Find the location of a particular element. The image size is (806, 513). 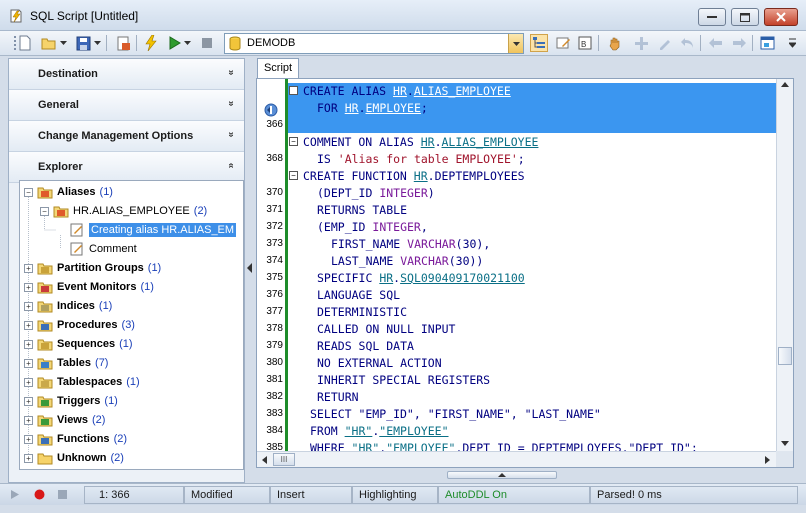

code-line: 382 RETURN is located at coordinates (517, 397).